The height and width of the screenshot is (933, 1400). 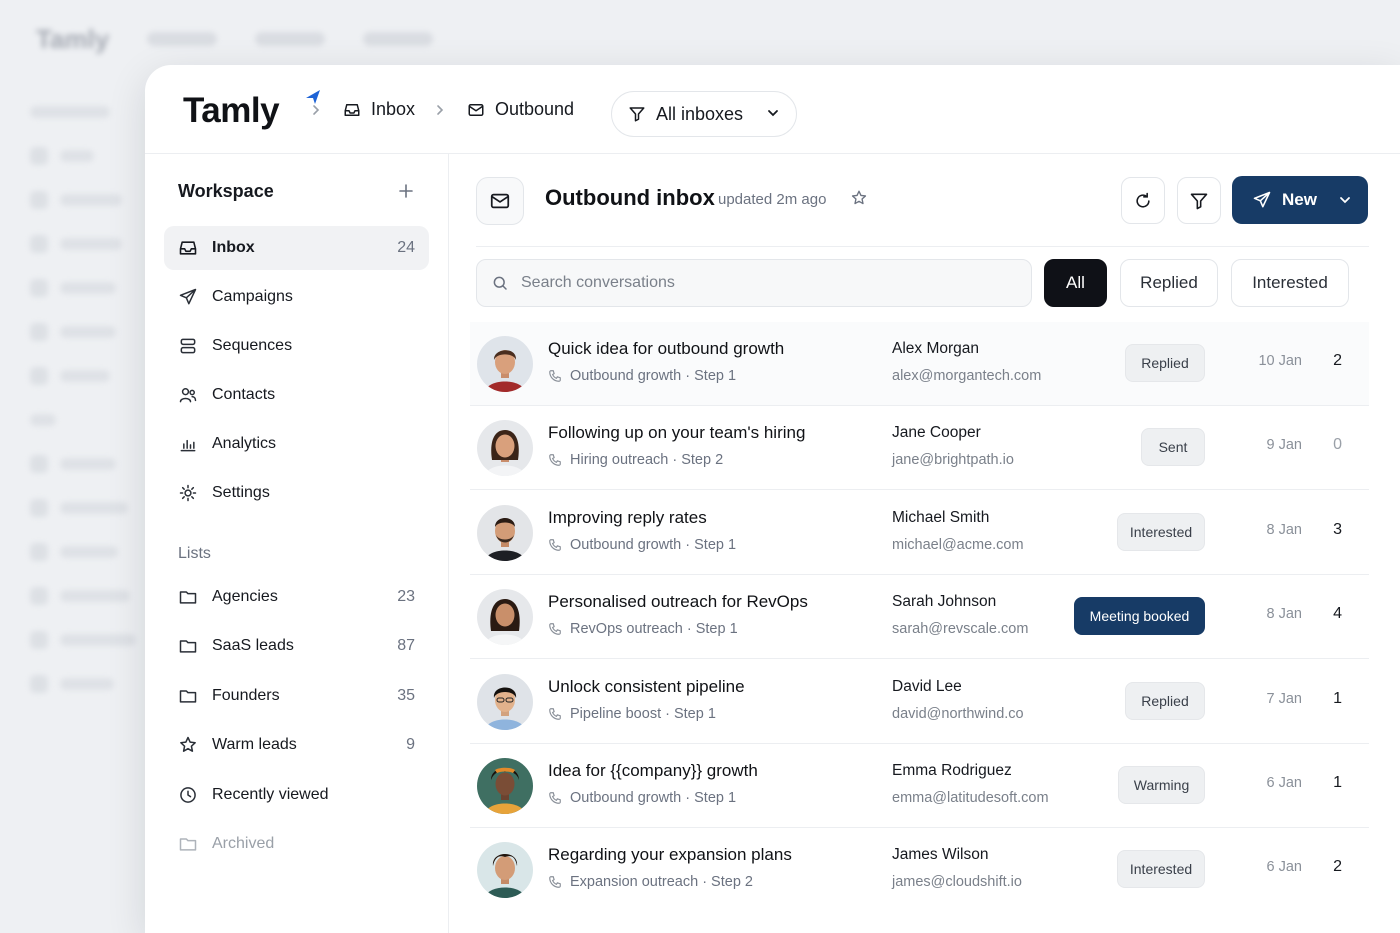 What do you see at coordinates (296, 248) in the screenshot?
I see `sidebar-item-inbox: Inbox 24` at bounding box center [296, 248].